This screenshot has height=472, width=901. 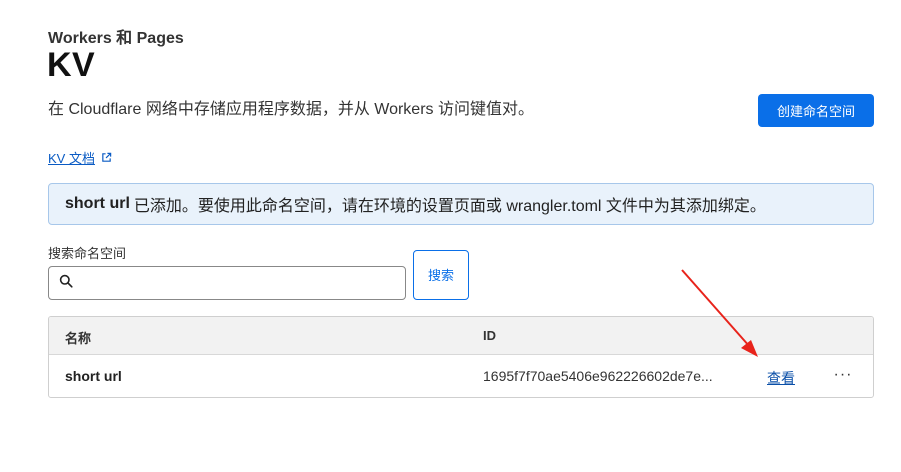 I want to click on namespace-name: short url, so click(x=93, y=376).